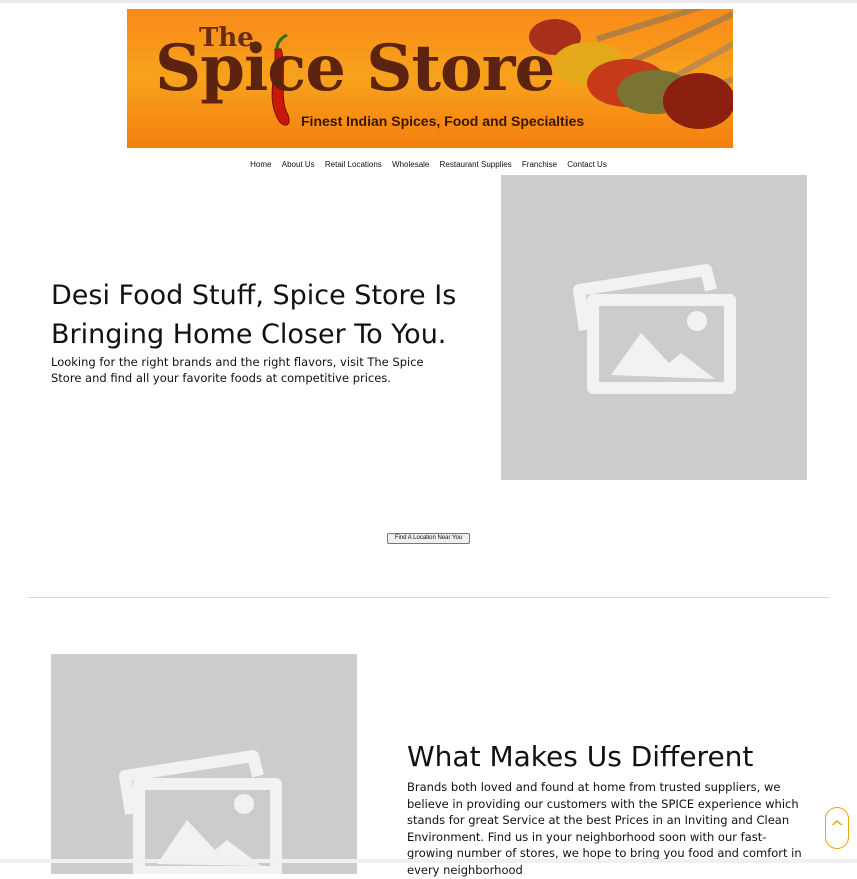 This screenshot has width=857, height=879. I want to click on nav-contact-us: Contact Us, so click(587, 164).